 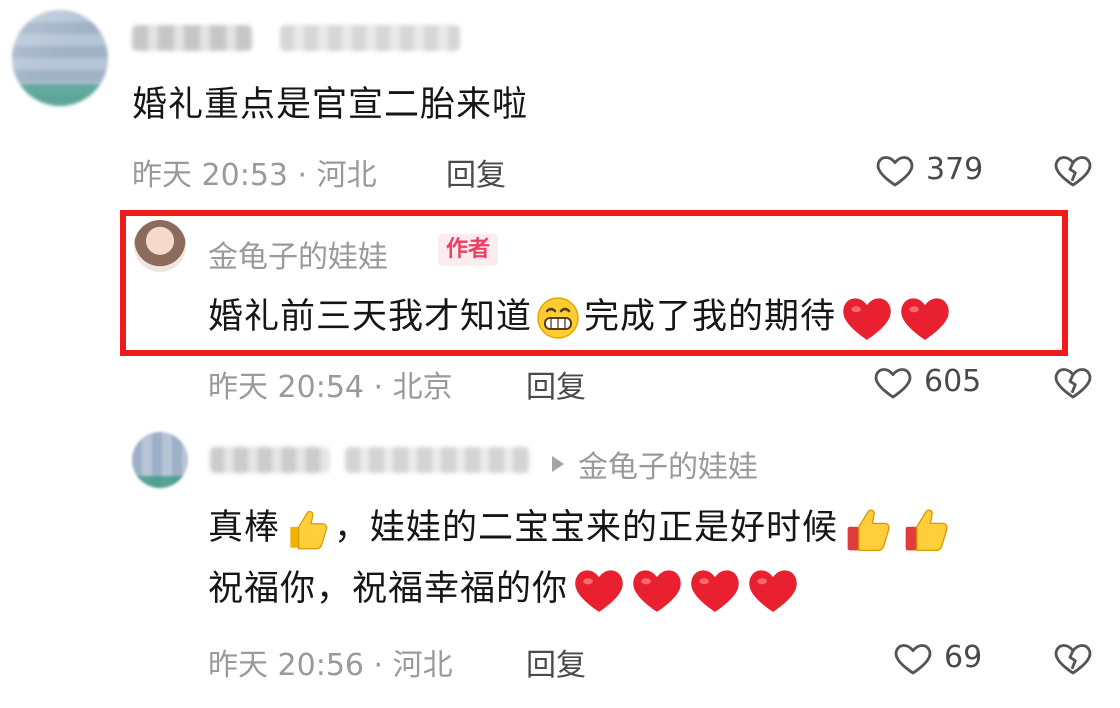 I want to click on comment-text-part: 祝福你，祝福幸福的你, so click(x=388, y=589).